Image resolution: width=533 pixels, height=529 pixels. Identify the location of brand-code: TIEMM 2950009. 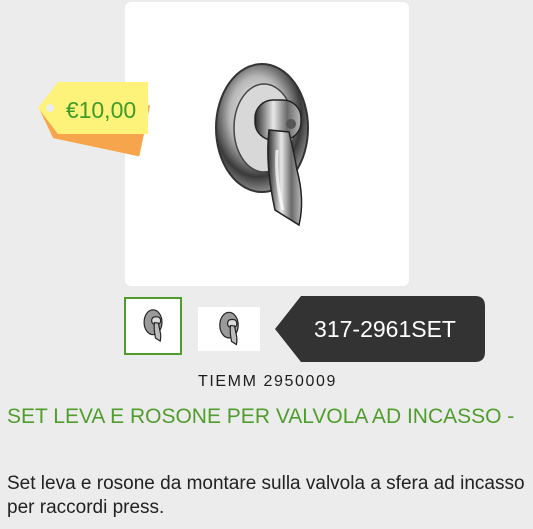
(267, 381).